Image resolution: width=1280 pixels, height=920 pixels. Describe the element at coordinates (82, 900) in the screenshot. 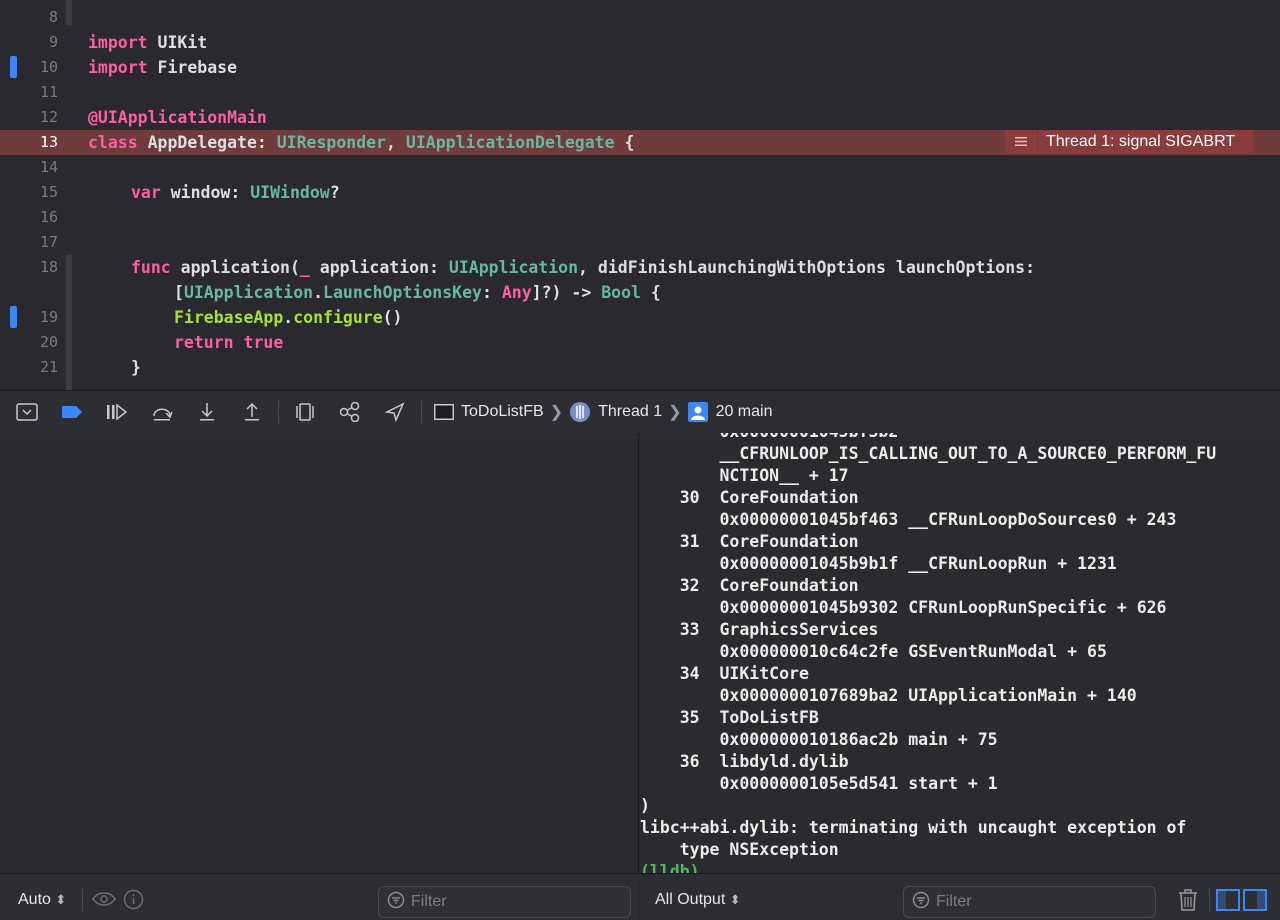

I see `divider` at that location.